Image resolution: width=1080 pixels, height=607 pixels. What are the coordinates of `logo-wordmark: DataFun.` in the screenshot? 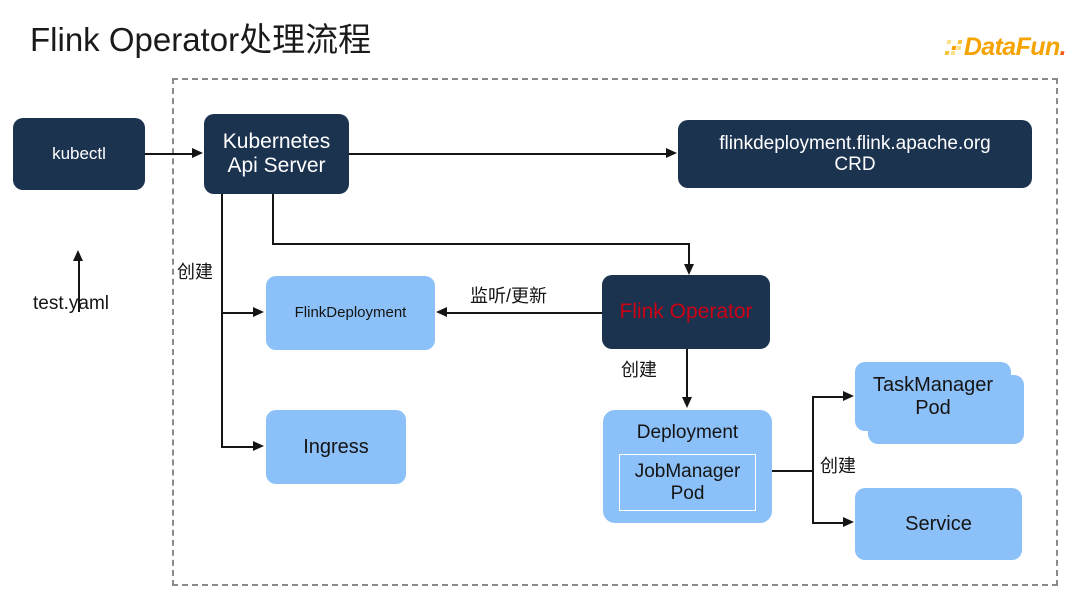 It's located at (1015, 46).